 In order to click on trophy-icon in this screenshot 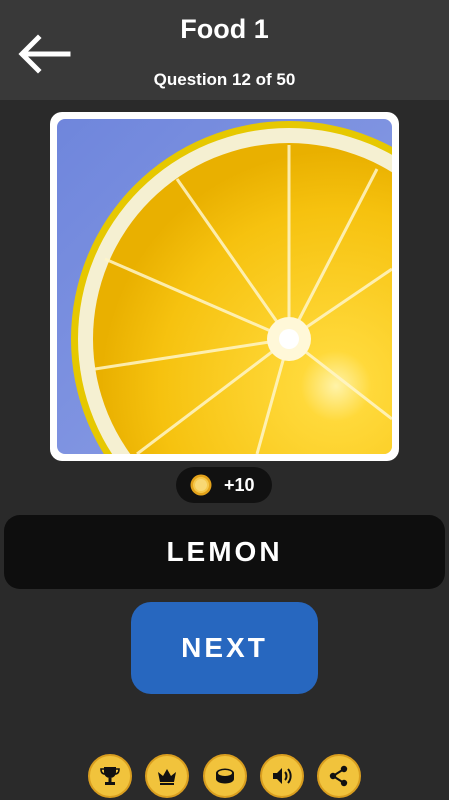, I will do `click(110, 776)`.